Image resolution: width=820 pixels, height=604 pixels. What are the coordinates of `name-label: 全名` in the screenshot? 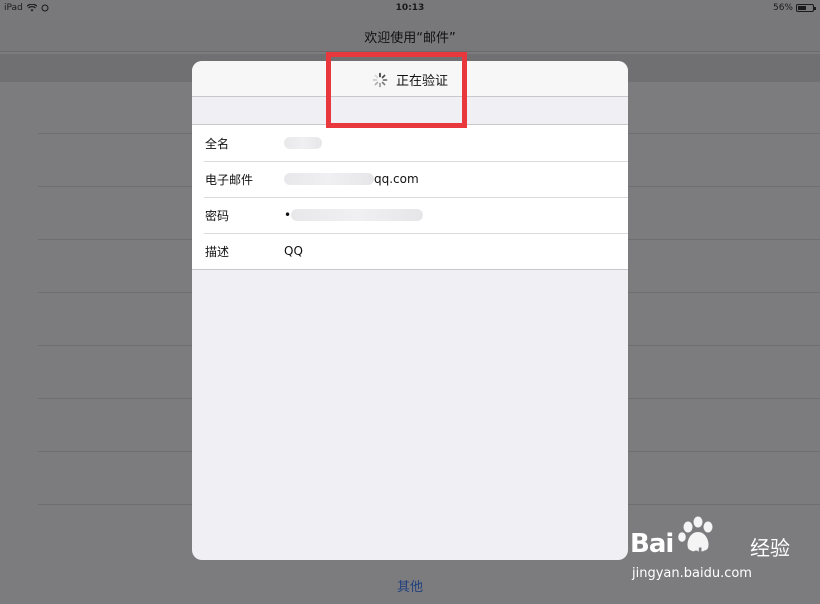 It's located at (217, 143).